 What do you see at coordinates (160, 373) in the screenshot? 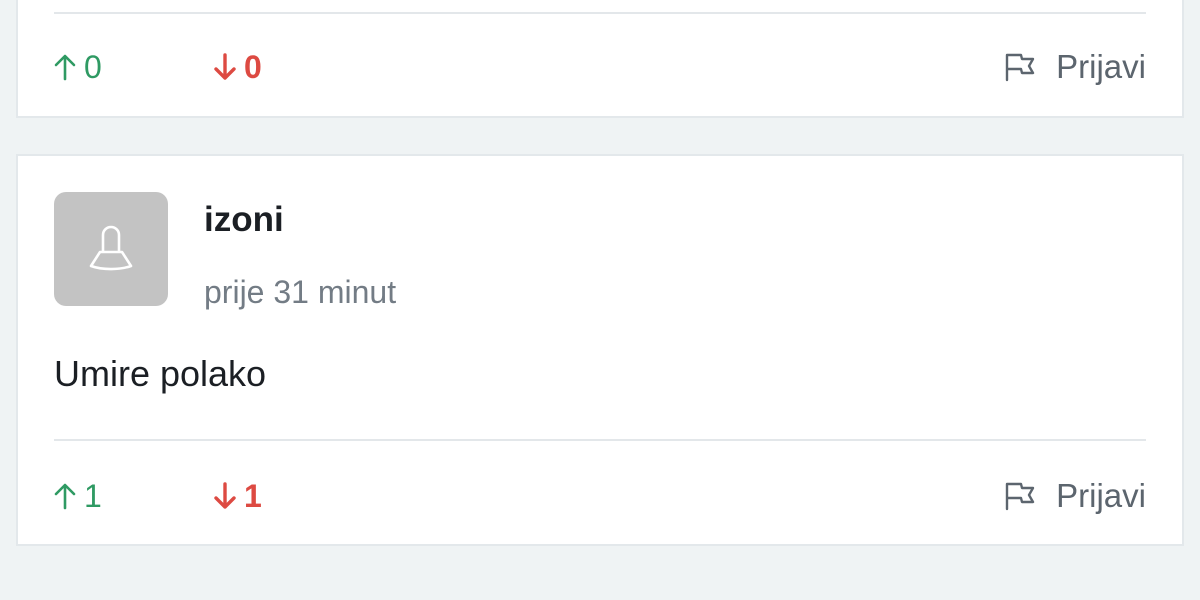
I see `comment-text: Umire polako` at bounding box center [160, 373].